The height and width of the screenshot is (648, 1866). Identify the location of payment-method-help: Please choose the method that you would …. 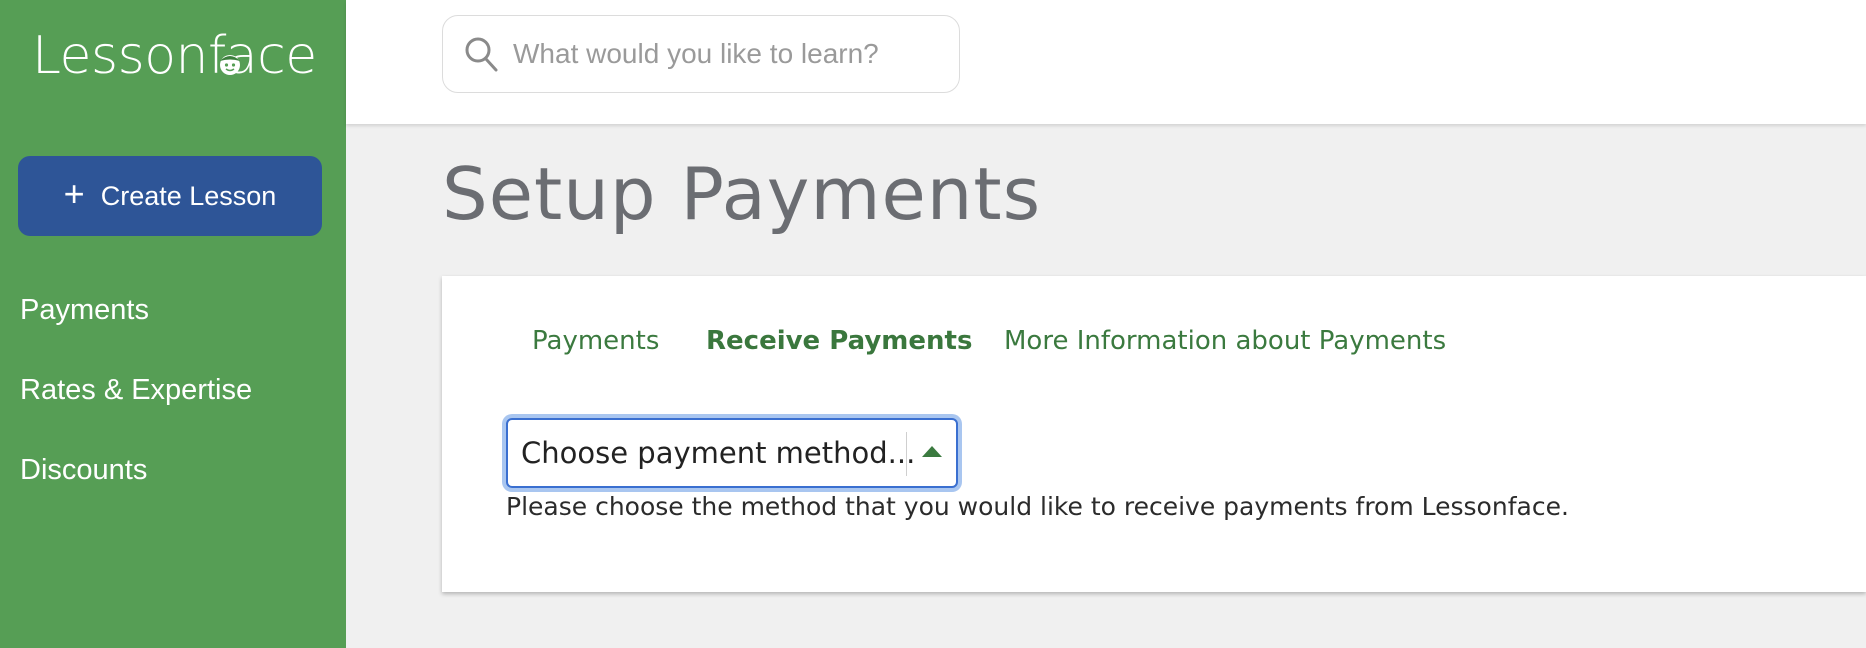
(1037, 506).